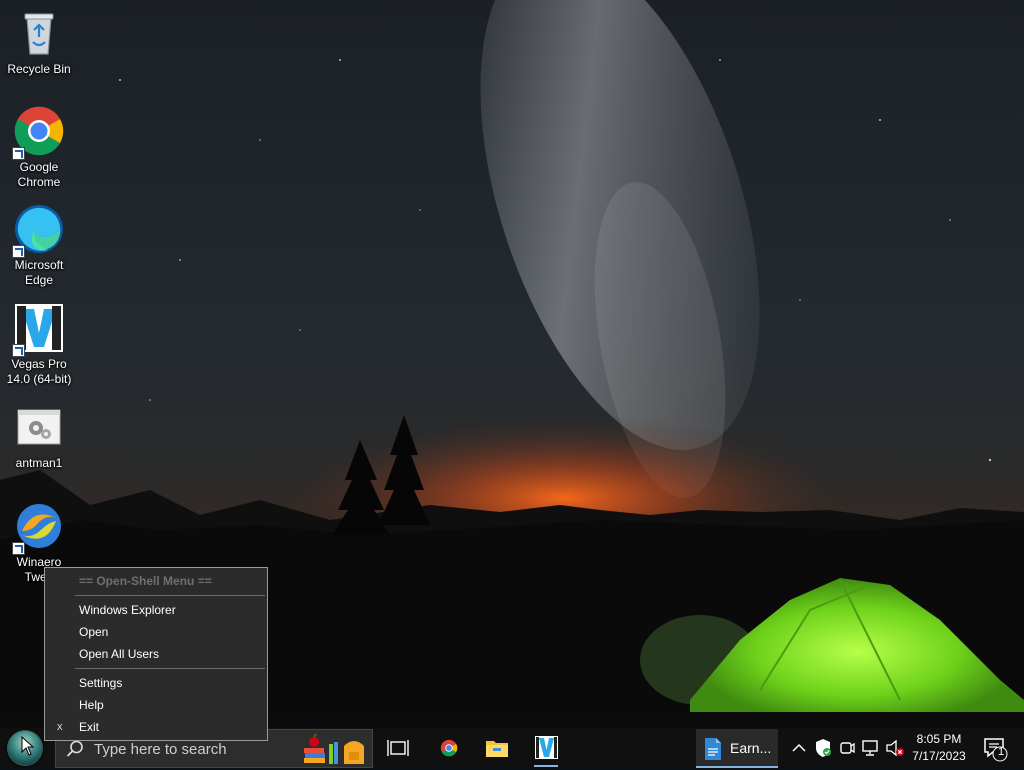 The image size is (1024, 770). What do you see at coordinates (156, 632) in the screenshot?
I see `menu-item-open: Open` at bounding box center [156, 632].